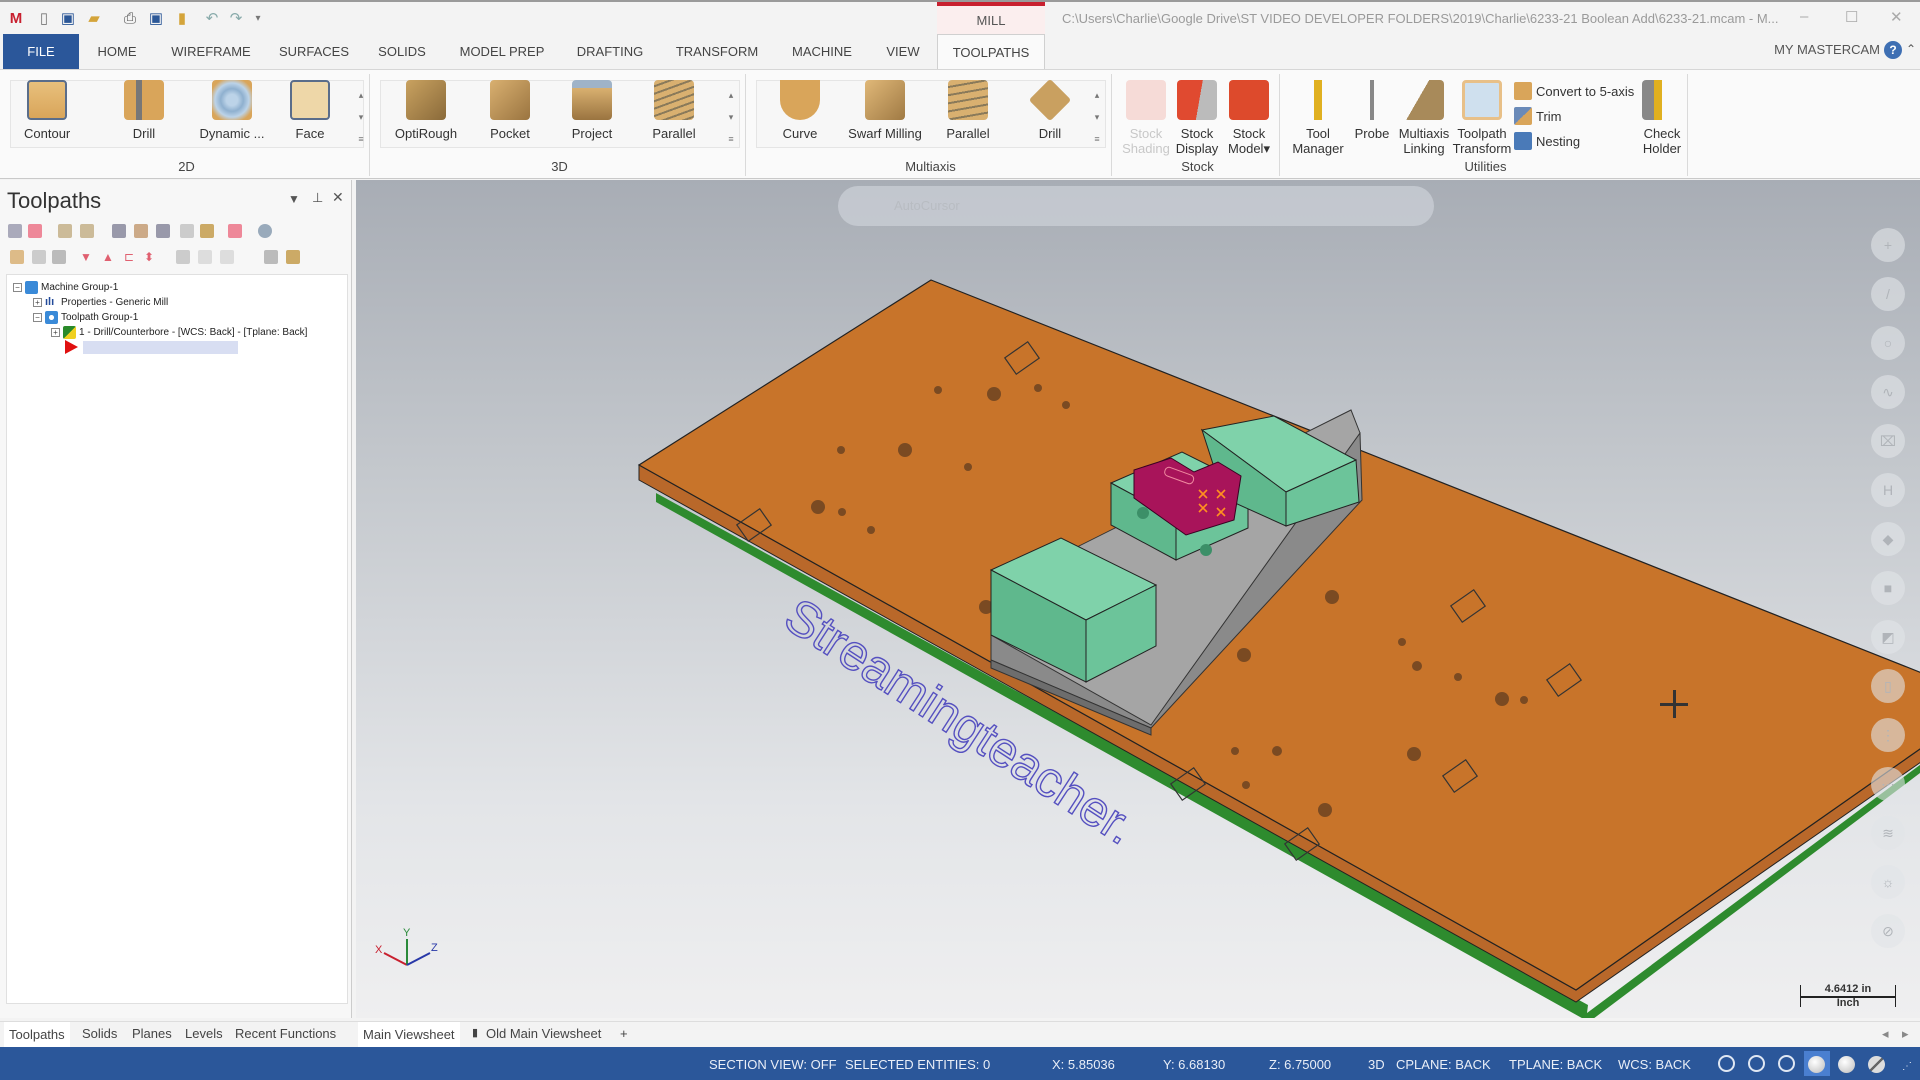 The height and width of the screenshot is (1080, 1920). What do you see at coordinates (1888, 637) in the screenshot?
I see `solid-boolean-icon: ◩` at bounding box center [1888, 637].